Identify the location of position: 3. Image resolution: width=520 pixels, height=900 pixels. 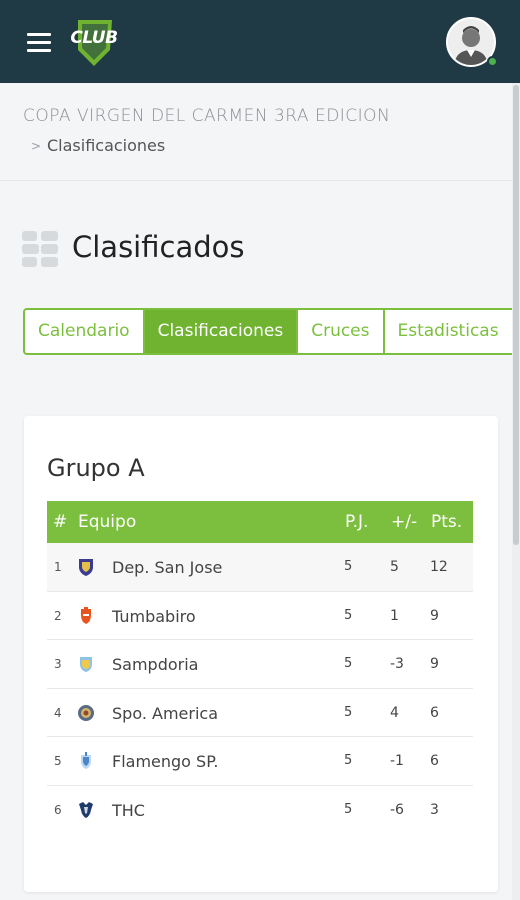
(58, 664).